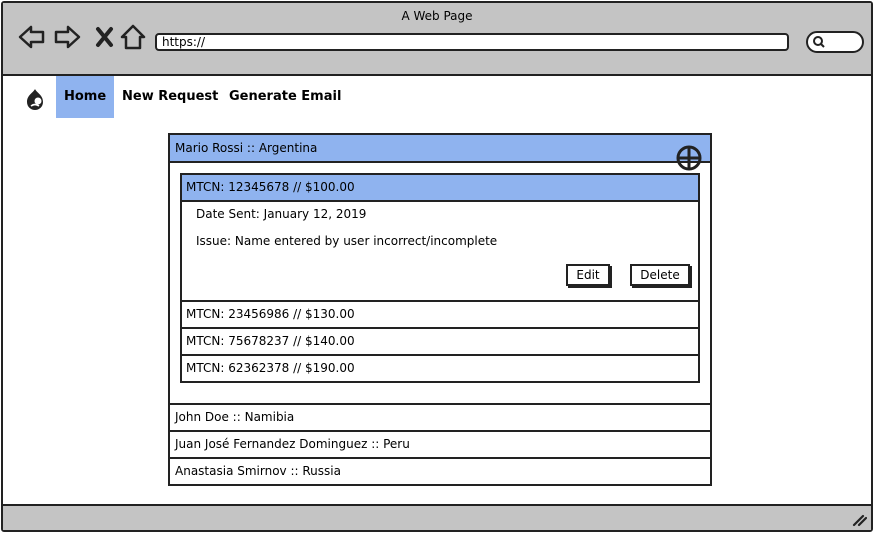 The image size is (876, 535). Describe the element at coordinates (281, 214) in the screenshot. I see `date-sent-text: Date Sent: January 12, 2019` at that location.